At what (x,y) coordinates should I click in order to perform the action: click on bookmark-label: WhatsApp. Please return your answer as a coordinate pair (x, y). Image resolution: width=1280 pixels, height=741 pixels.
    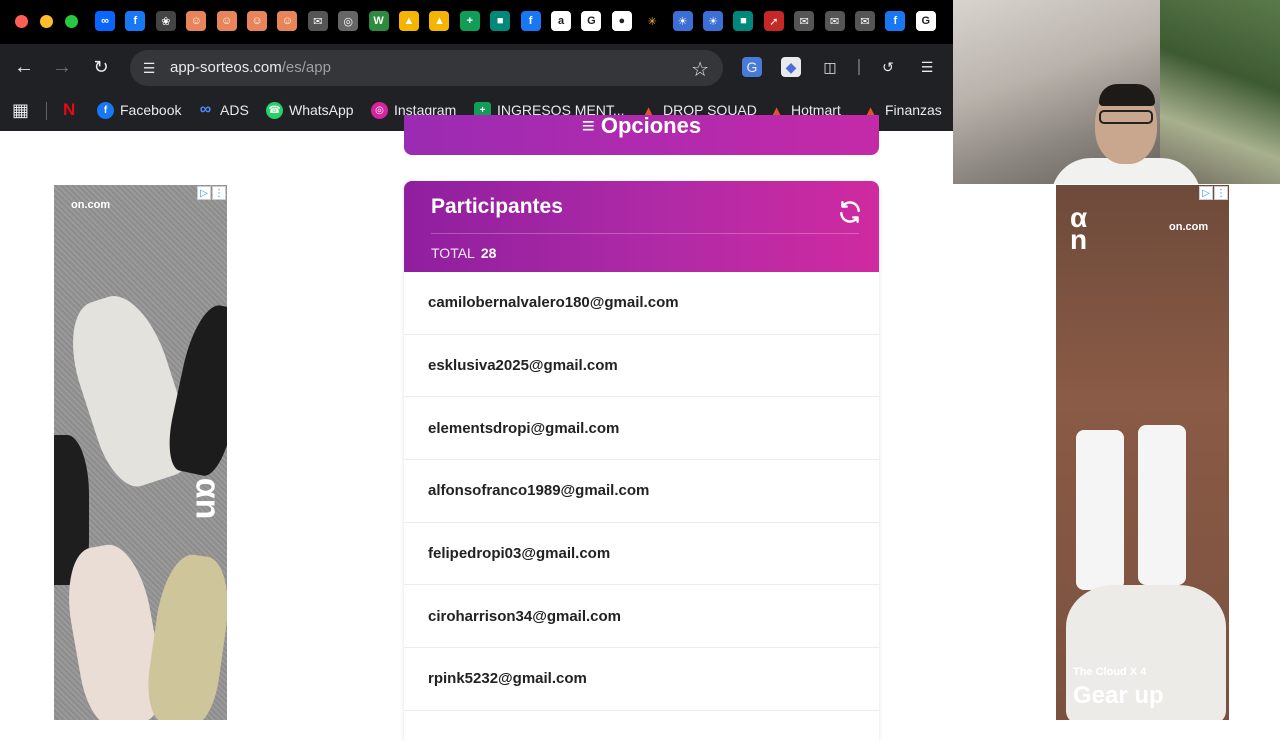
    Looking at the image, I should click on (321, 110).